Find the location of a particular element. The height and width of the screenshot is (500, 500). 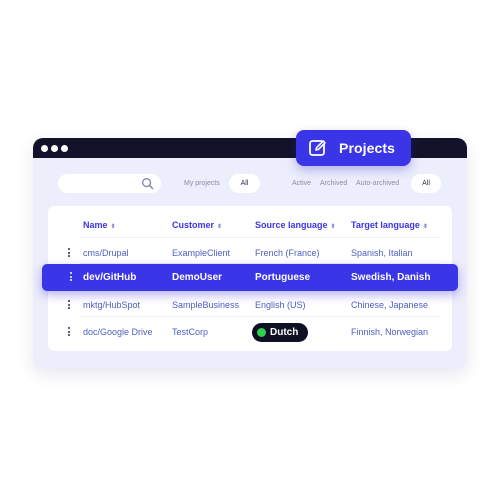

source-language-badge: Dutch is located at coordinates (280, 332).